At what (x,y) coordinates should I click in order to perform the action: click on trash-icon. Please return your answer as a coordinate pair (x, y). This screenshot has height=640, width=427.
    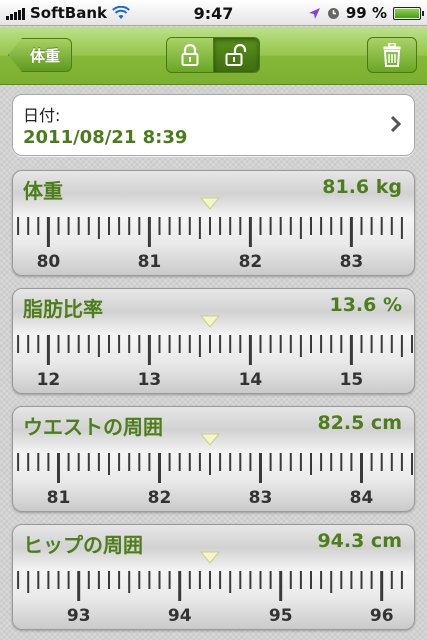
    Looking at the image, I should click on (392, 55).